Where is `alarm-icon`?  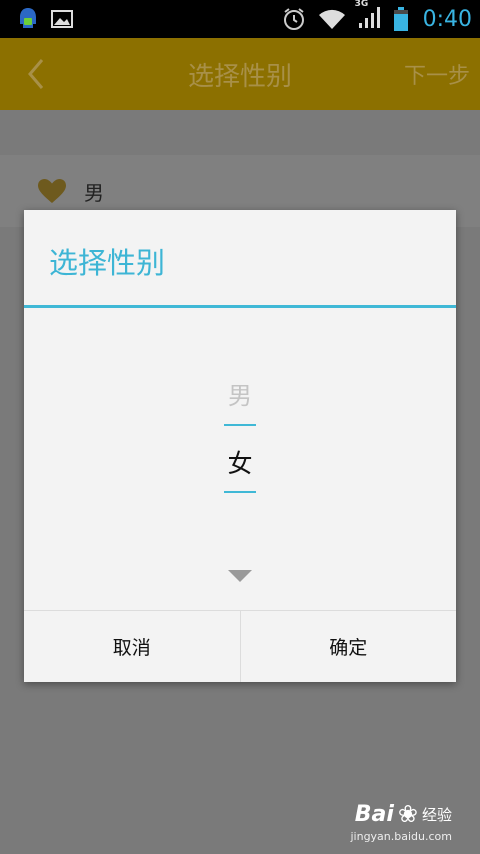
alarm-icon is located at coordinates (293, 19).